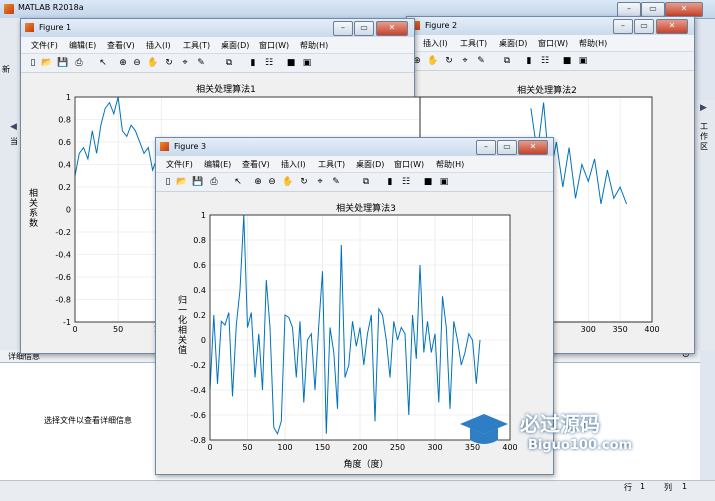 The image size is (715, 501). Describe the element at coordinates (651, 329) in the screenshot. I see `fig2-xtick-label: 400` at that location.